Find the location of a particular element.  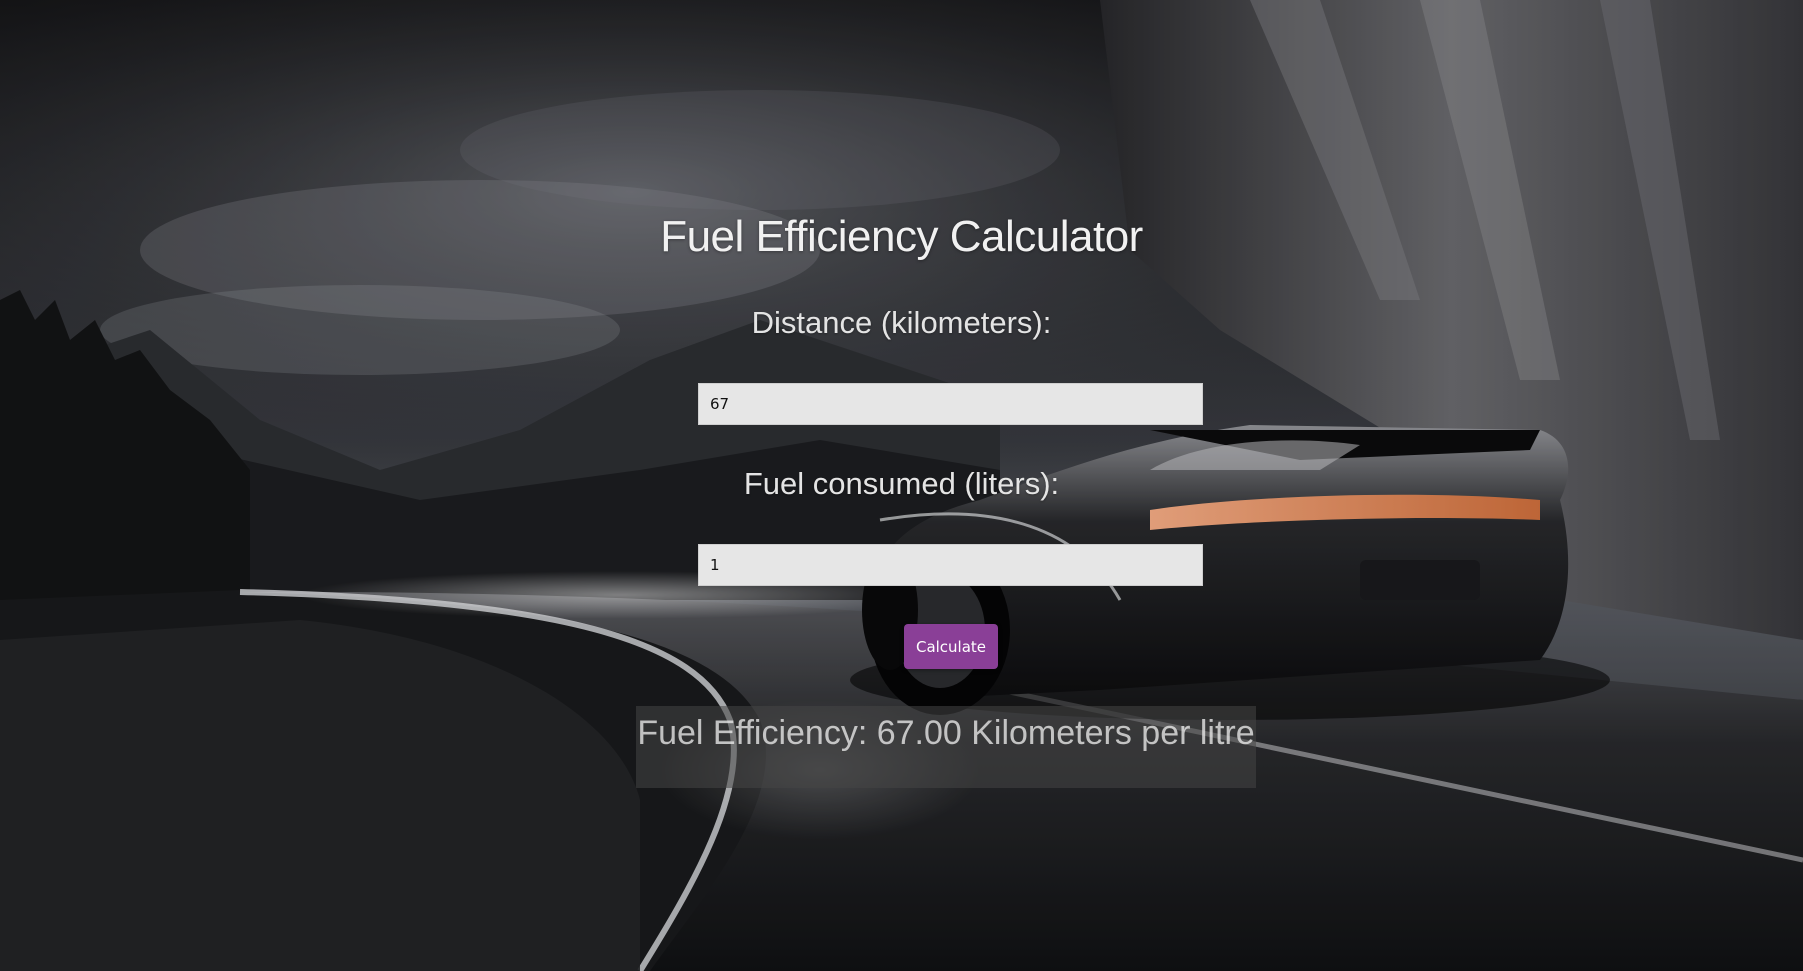

calculate-button: Calculate is located at coordinates (951, 646).